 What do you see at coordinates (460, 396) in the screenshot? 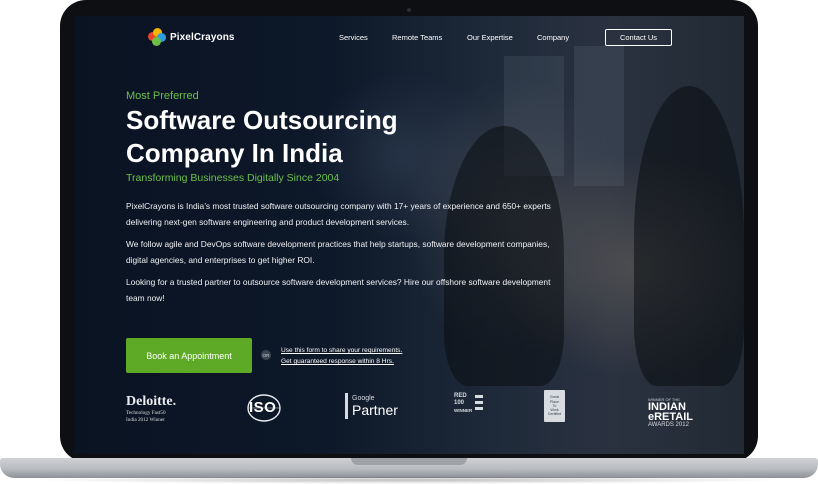
I see `red-herring-line-1: RED` at bounding box center [460, 396].